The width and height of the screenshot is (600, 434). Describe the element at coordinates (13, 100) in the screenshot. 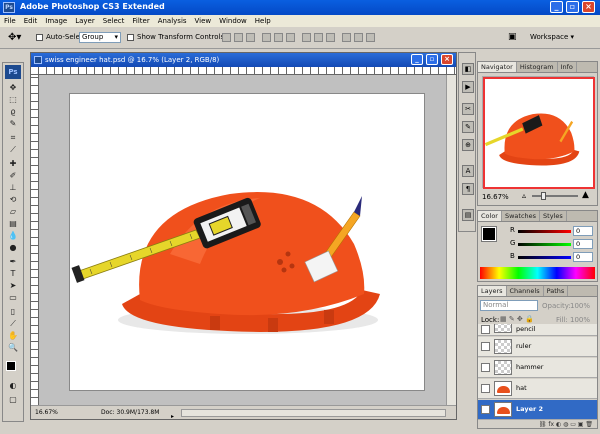

I see `marquee-tool-icon: ⬚` at that location.